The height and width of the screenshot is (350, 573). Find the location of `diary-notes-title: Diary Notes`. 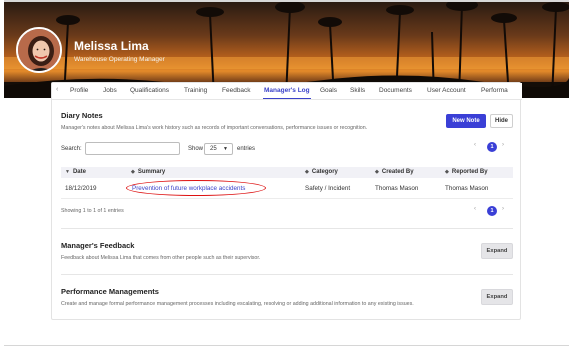

diary-notes-title: Diary Notes is located at coordinates (82, 115).